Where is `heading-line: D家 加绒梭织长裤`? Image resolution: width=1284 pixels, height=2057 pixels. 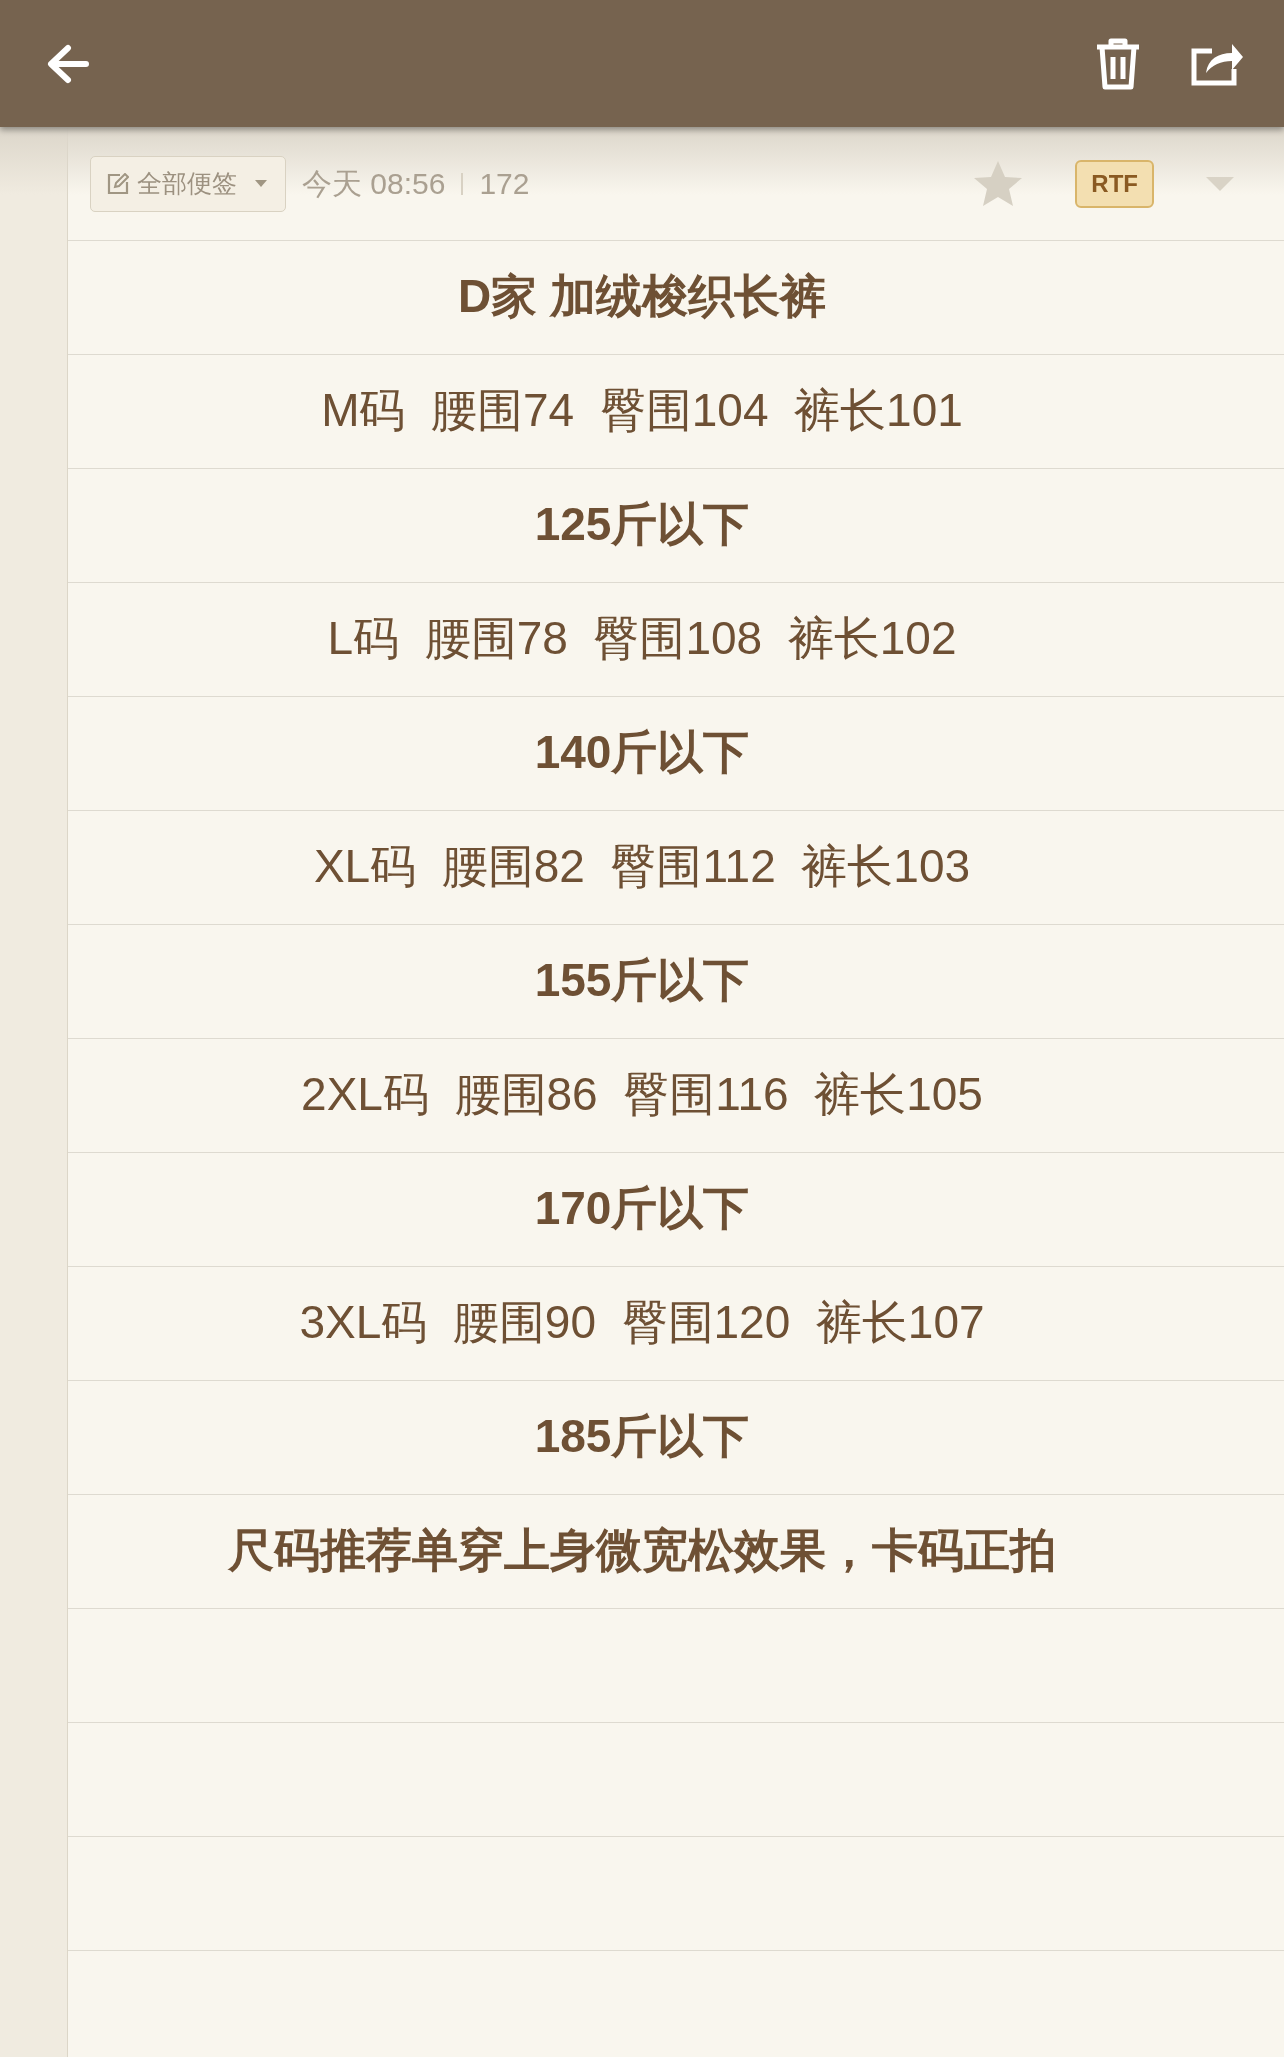
heading-line: D家 加绒梭织长裤 is located at coordinates (642, 297).